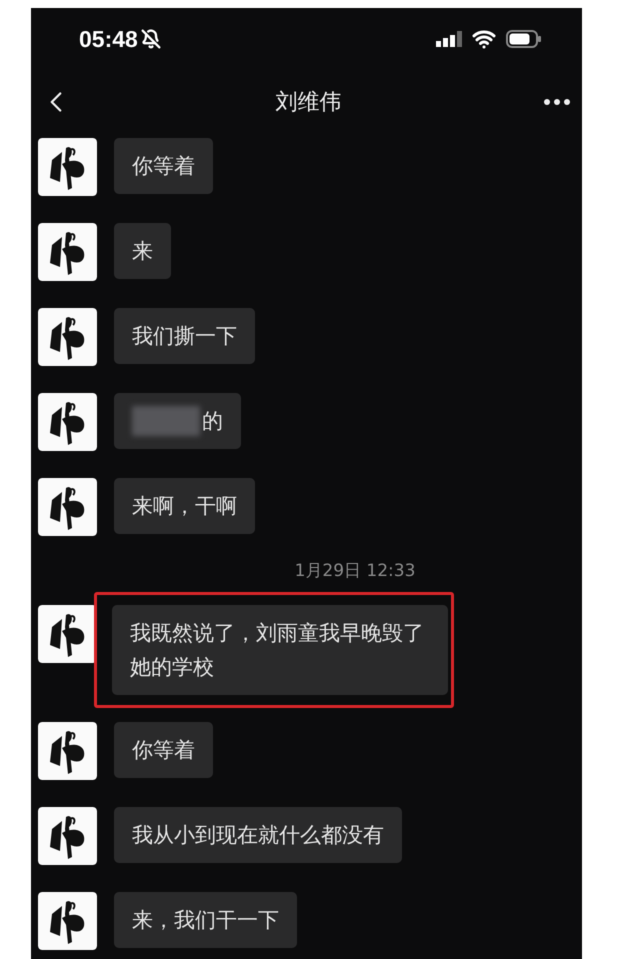  What do you see at coordinates (184, 506) in the screenshot?
I see `message-bubble: 来啊，干啊` at bounding box center [184, 506].